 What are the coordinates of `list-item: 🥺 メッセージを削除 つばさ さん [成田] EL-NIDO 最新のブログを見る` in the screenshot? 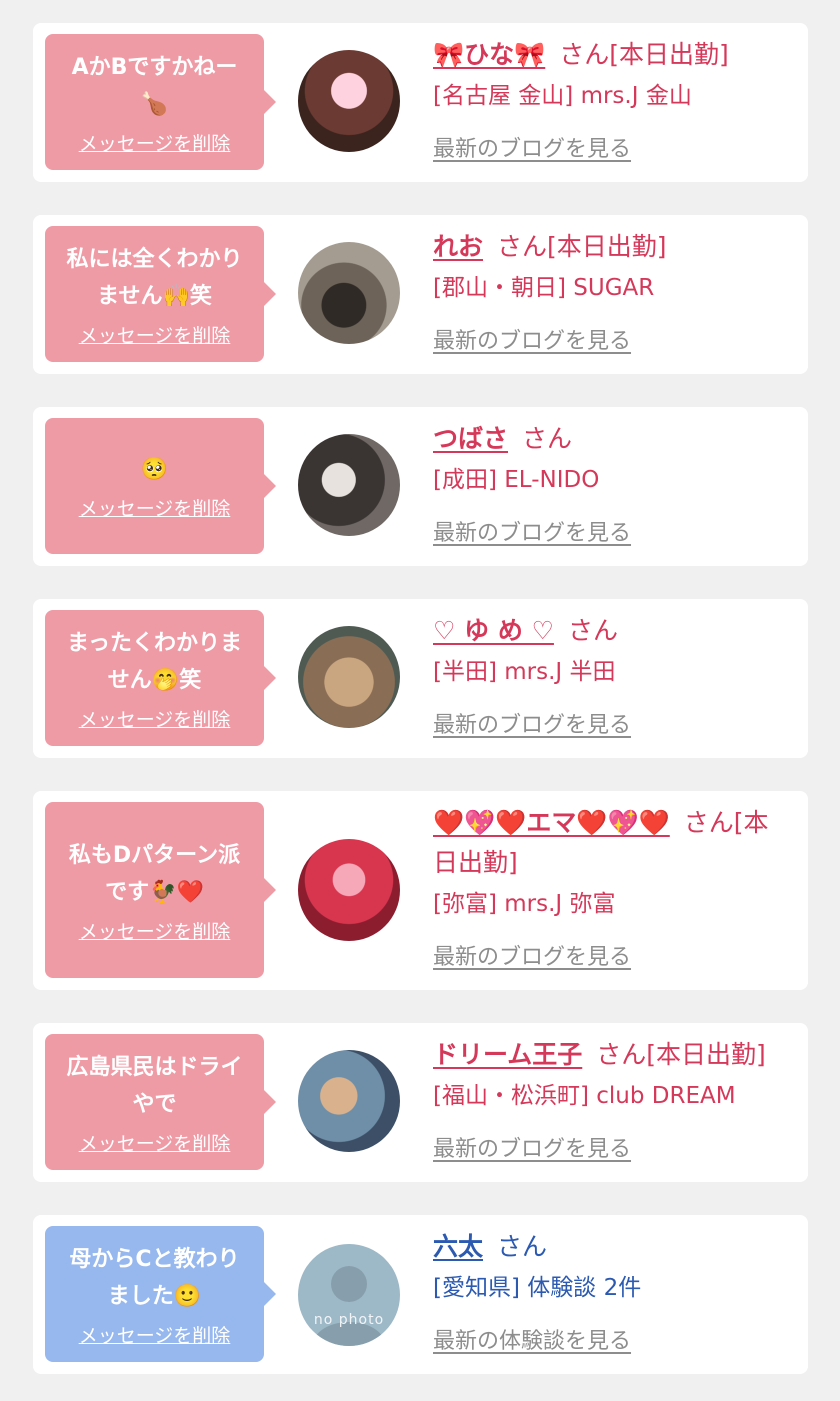 It's located at (420, 486).